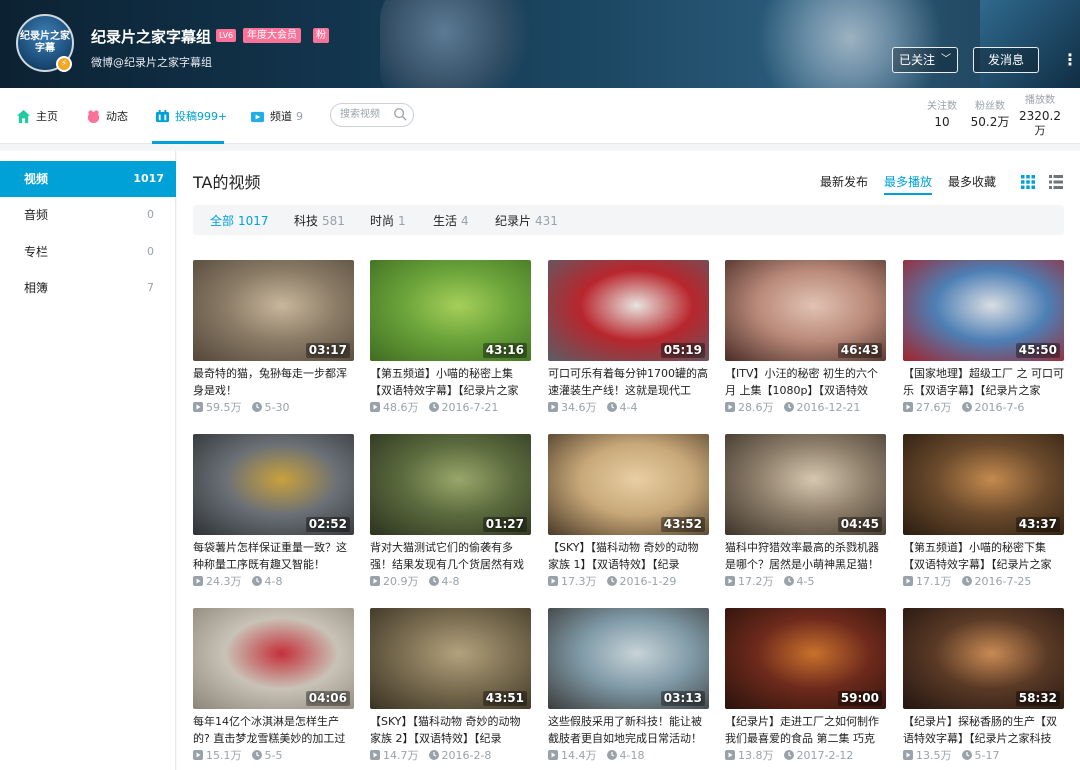  Describe the element at coordinates (1056, 182) in the screenshot. I see `list-view-icon` at that location.